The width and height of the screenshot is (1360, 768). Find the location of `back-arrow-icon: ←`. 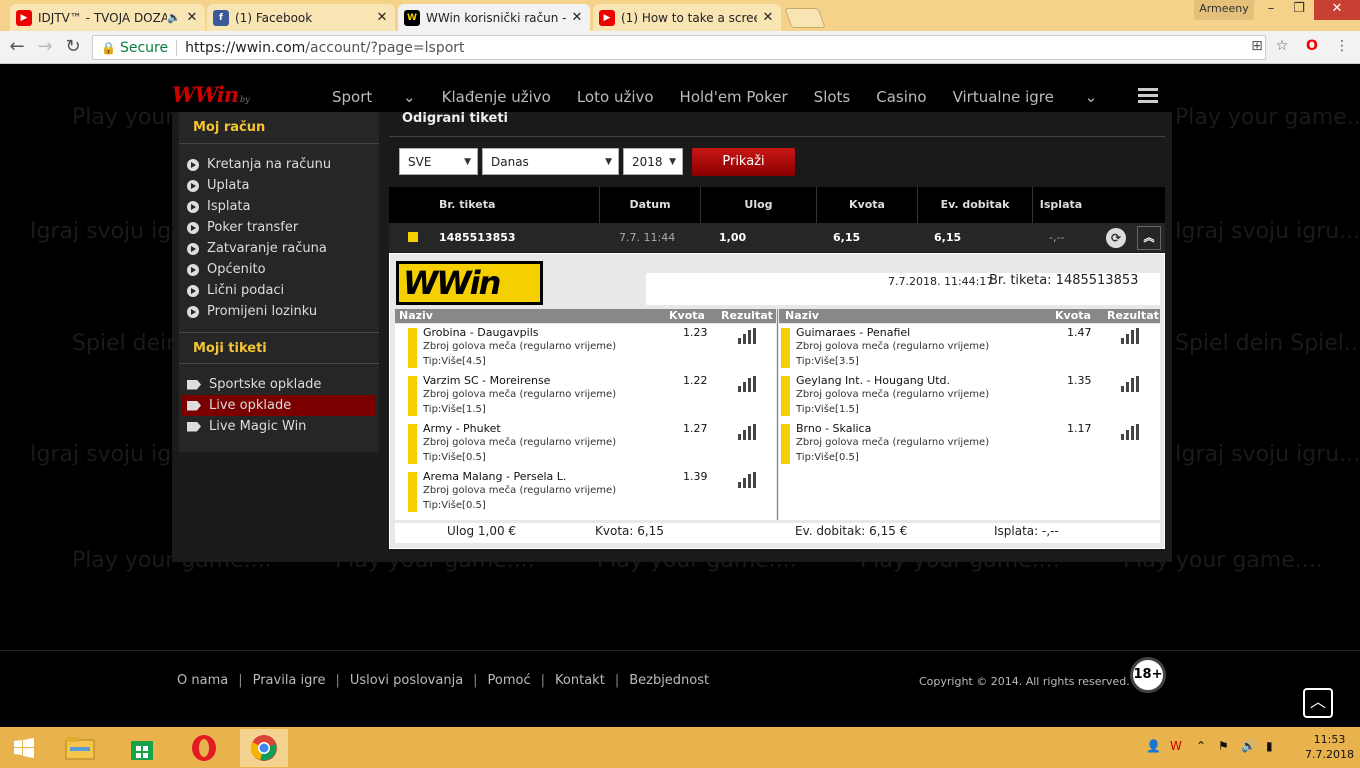

back-arrow-icon: ← is located at coordinates (17, 47).